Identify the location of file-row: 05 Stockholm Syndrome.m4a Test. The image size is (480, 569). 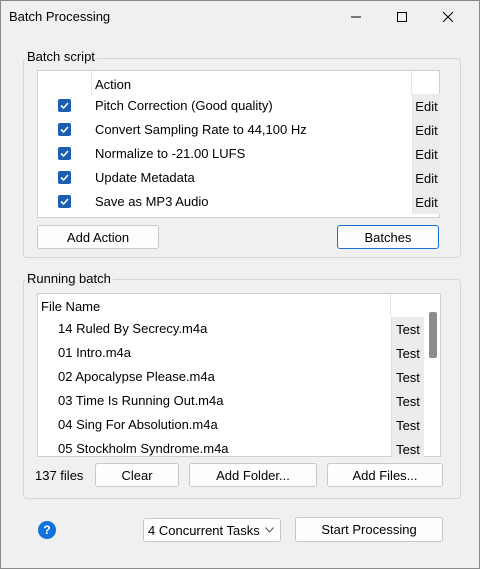
(231, 447).